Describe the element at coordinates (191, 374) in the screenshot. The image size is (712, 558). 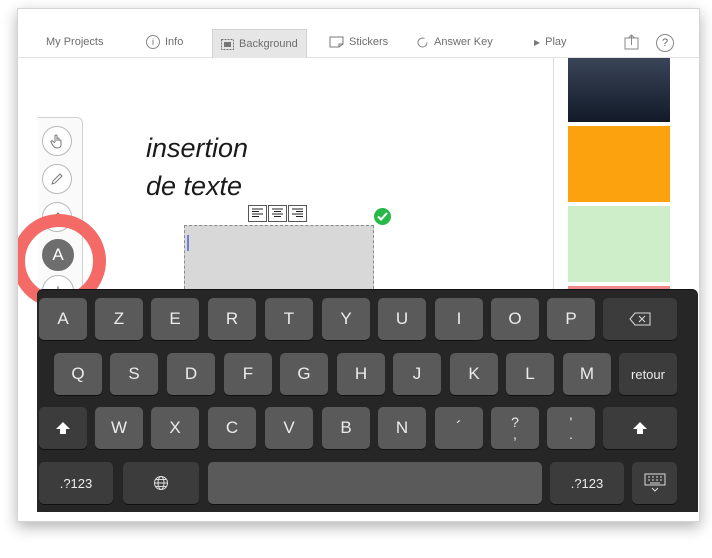
I see `key-d: D` at that location.